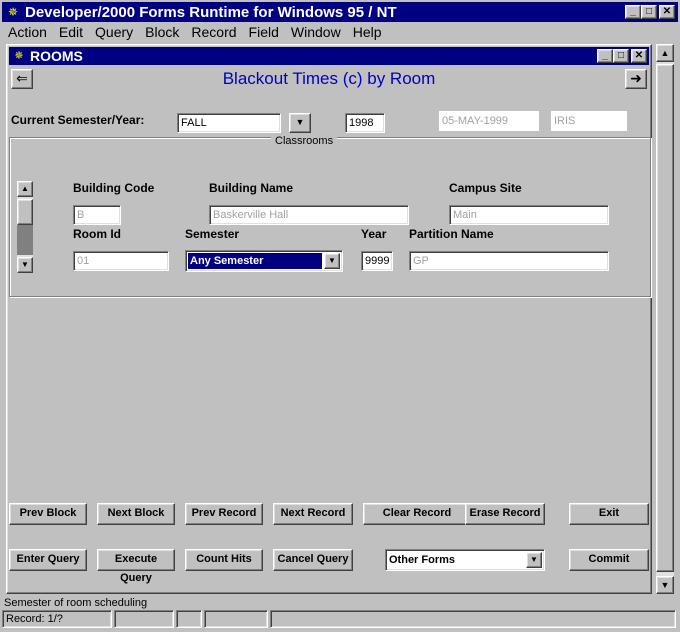 This screenshot has height=632, width=680. Describe the element at coordinates (489, 121) in the screenshot. I see `current-date-display: 05-MAY-1999` at that location.